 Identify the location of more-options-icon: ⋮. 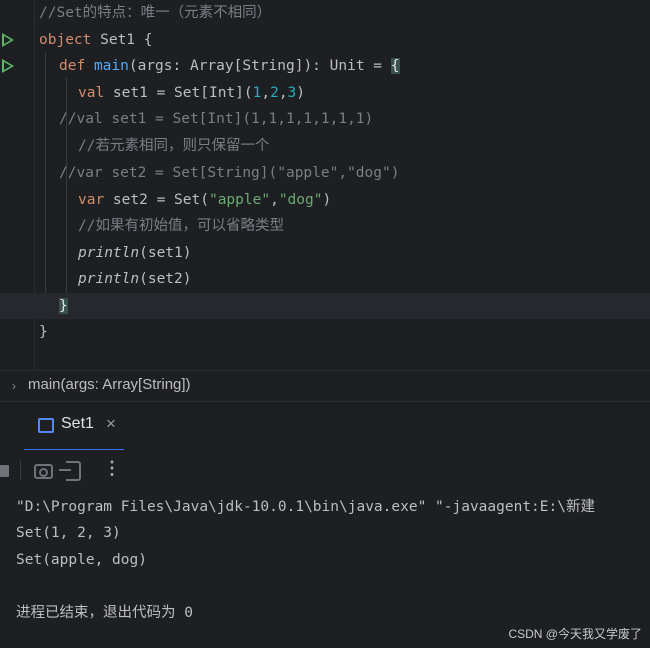
(112, 468).